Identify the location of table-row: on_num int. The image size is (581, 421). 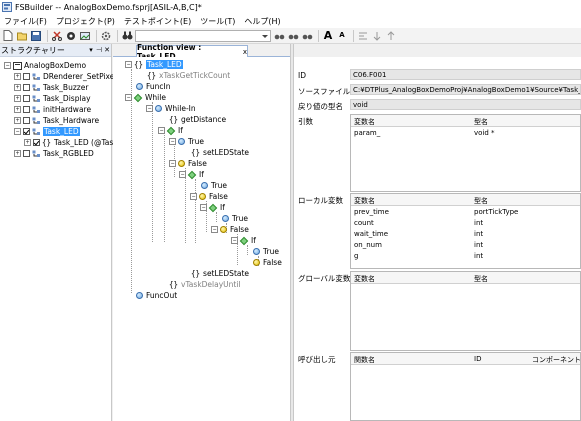
(465, 244).